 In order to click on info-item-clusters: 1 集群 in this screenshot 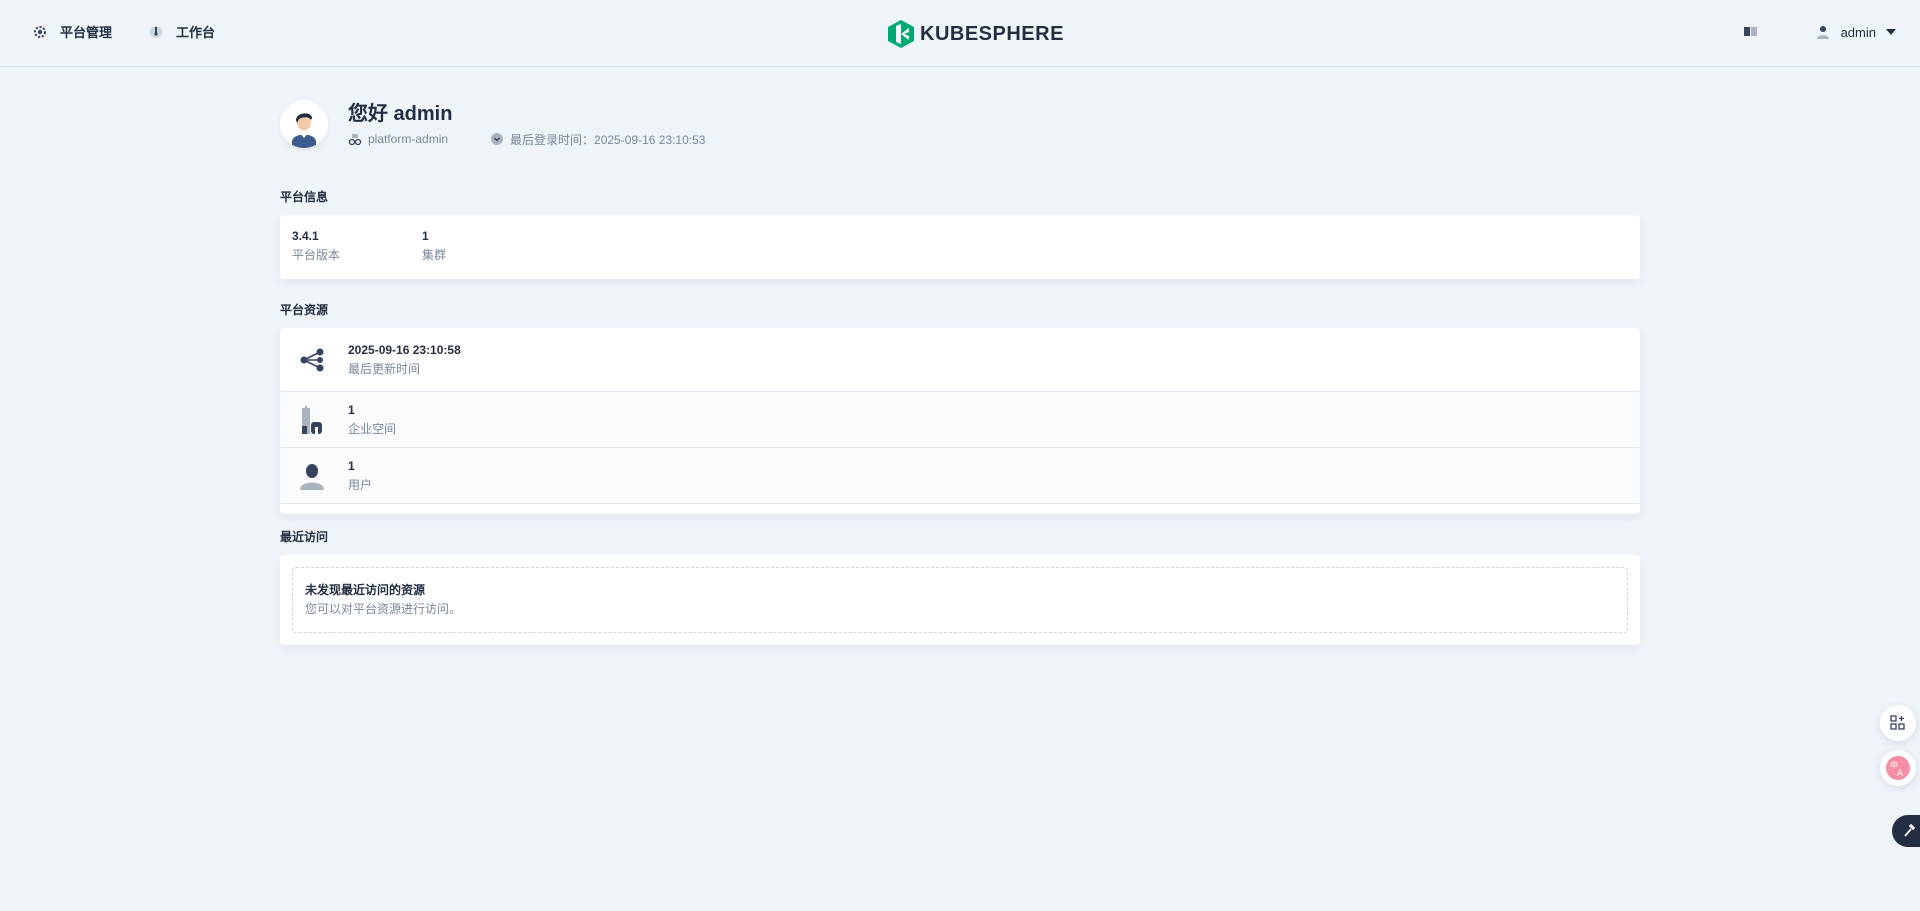, I will do `click(487, 247)`.